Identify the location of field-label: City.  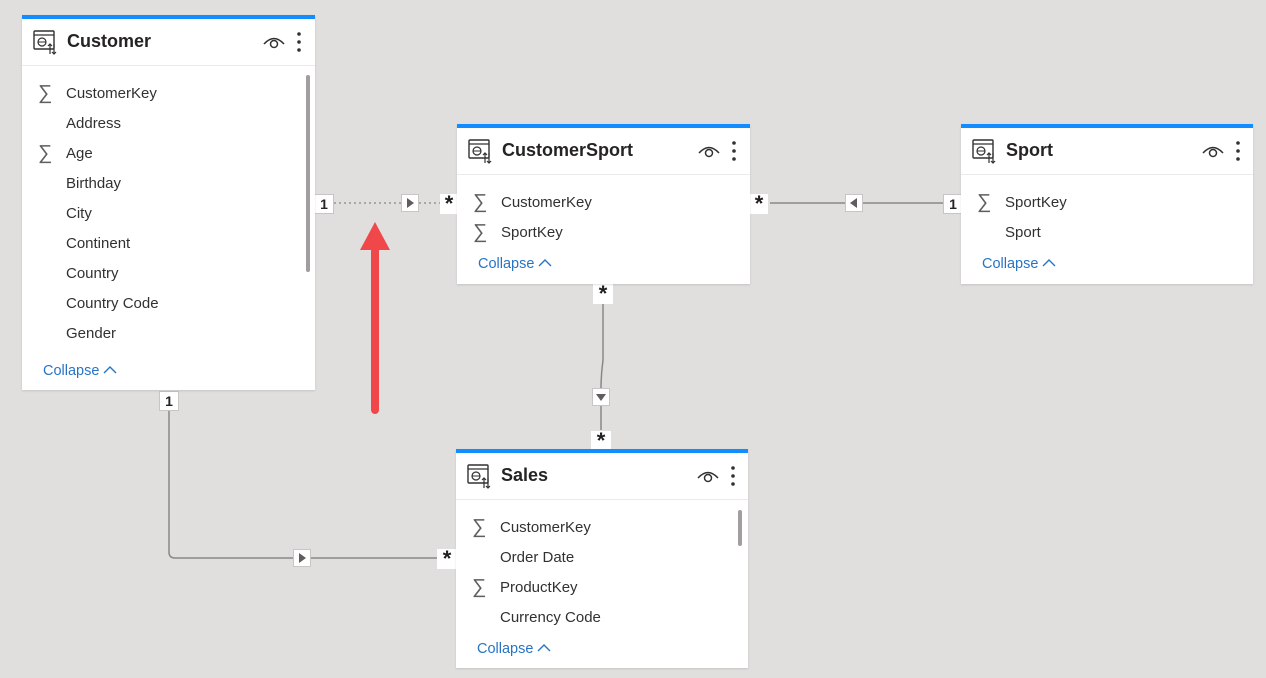
(79, 213).